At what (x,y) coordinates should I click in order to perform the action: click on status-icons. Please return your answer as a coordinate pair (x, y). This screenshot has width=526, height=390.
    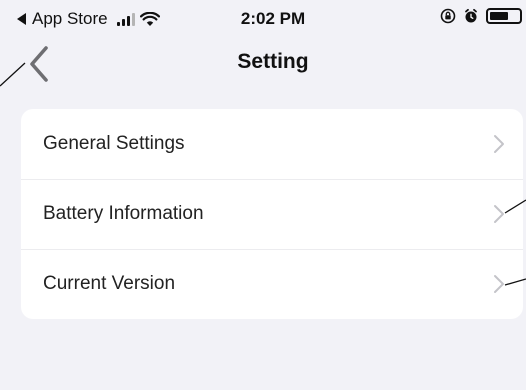
    Looking at the image, I should click on (481, 16).